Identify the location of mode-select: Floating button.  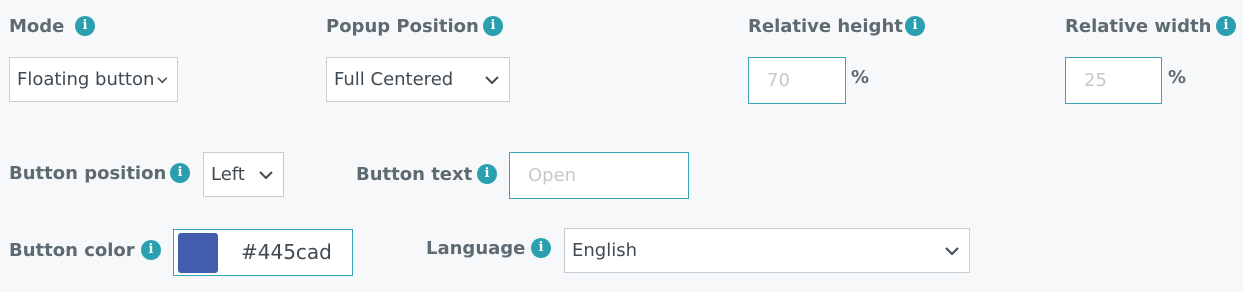
(93, 79).